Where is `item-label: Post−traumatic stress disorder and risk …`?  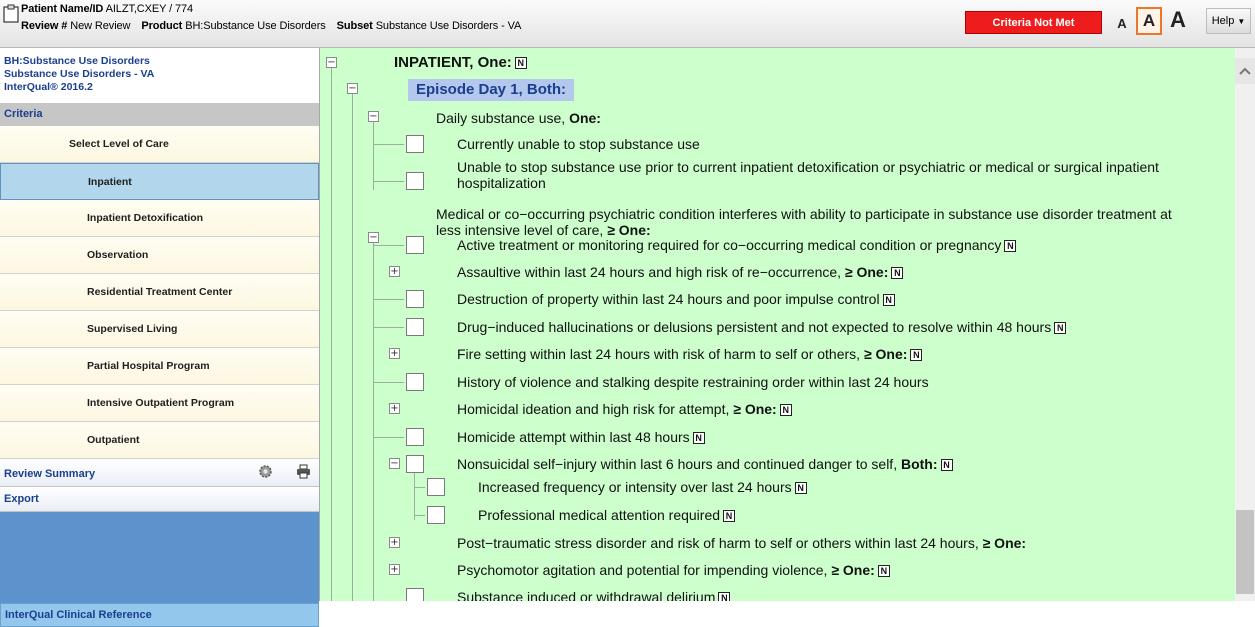
item-label: Post−traumatic stress disorder and risk … is located at coordinates (720, 543).